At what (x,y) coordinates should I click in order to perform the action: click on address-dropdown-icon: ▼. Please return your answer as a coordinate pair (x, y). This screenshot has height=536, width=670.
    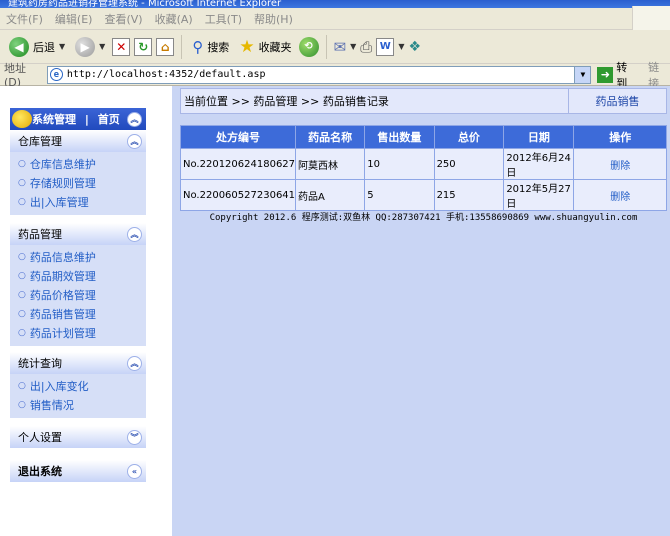
    Looking at the image, I should click on (582, 74).